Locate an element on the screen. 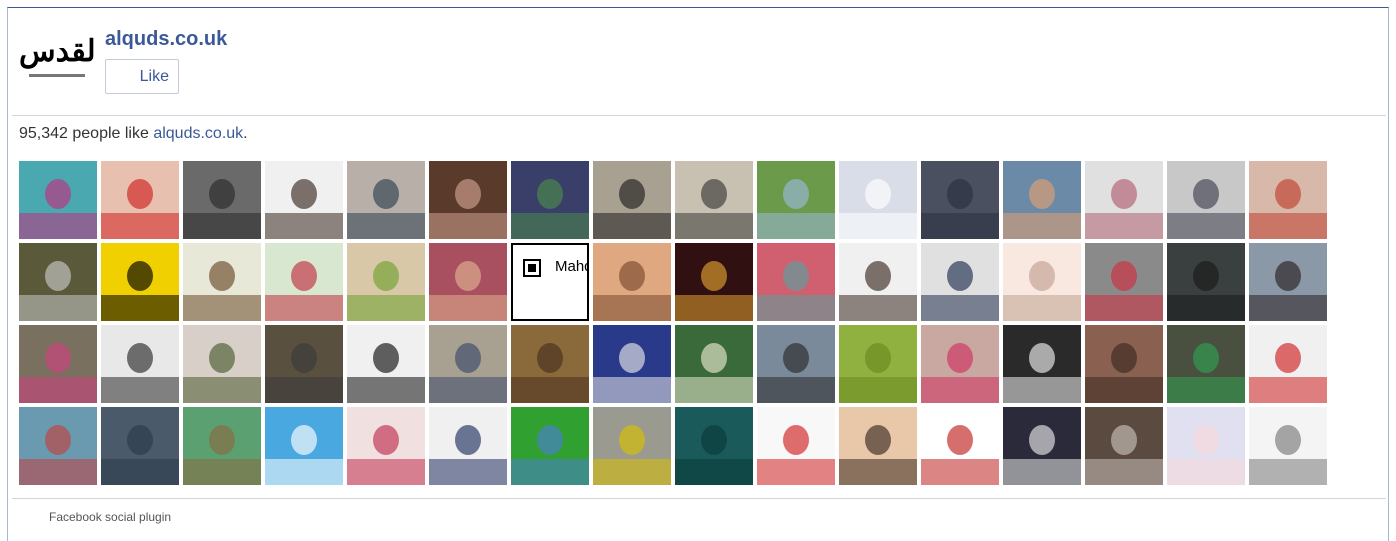 Image resolution: width=1396 pixels, height=541 pixels. page-logo: القدس is located at coordinates (57, 61).